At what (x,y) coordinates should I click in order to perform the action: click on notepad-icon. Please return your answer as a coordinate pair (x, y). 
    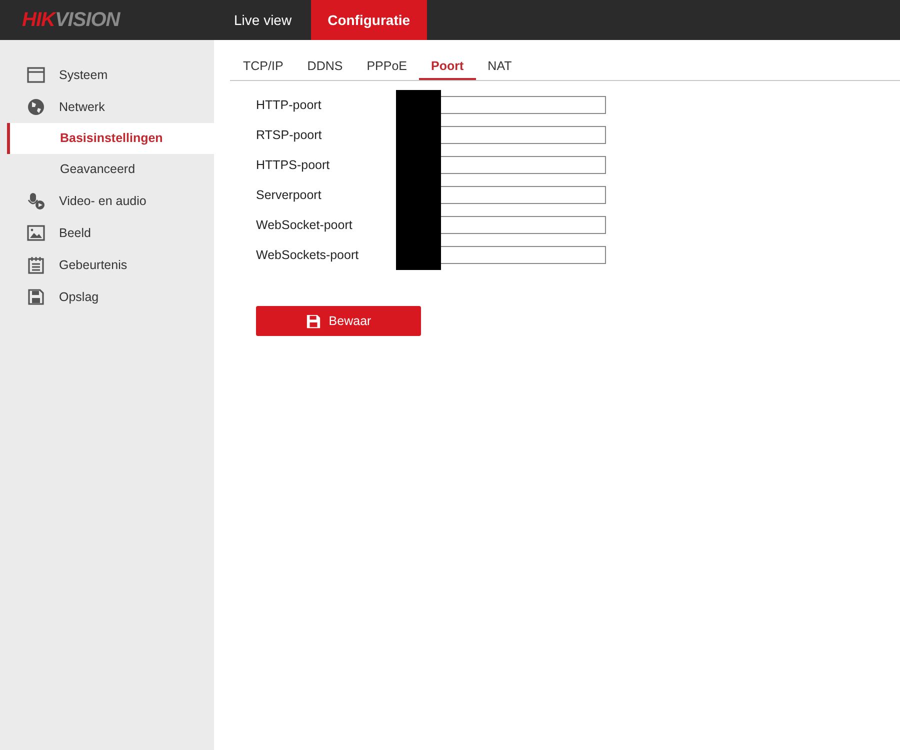
    Looking at the image, I should click on (36, 265).